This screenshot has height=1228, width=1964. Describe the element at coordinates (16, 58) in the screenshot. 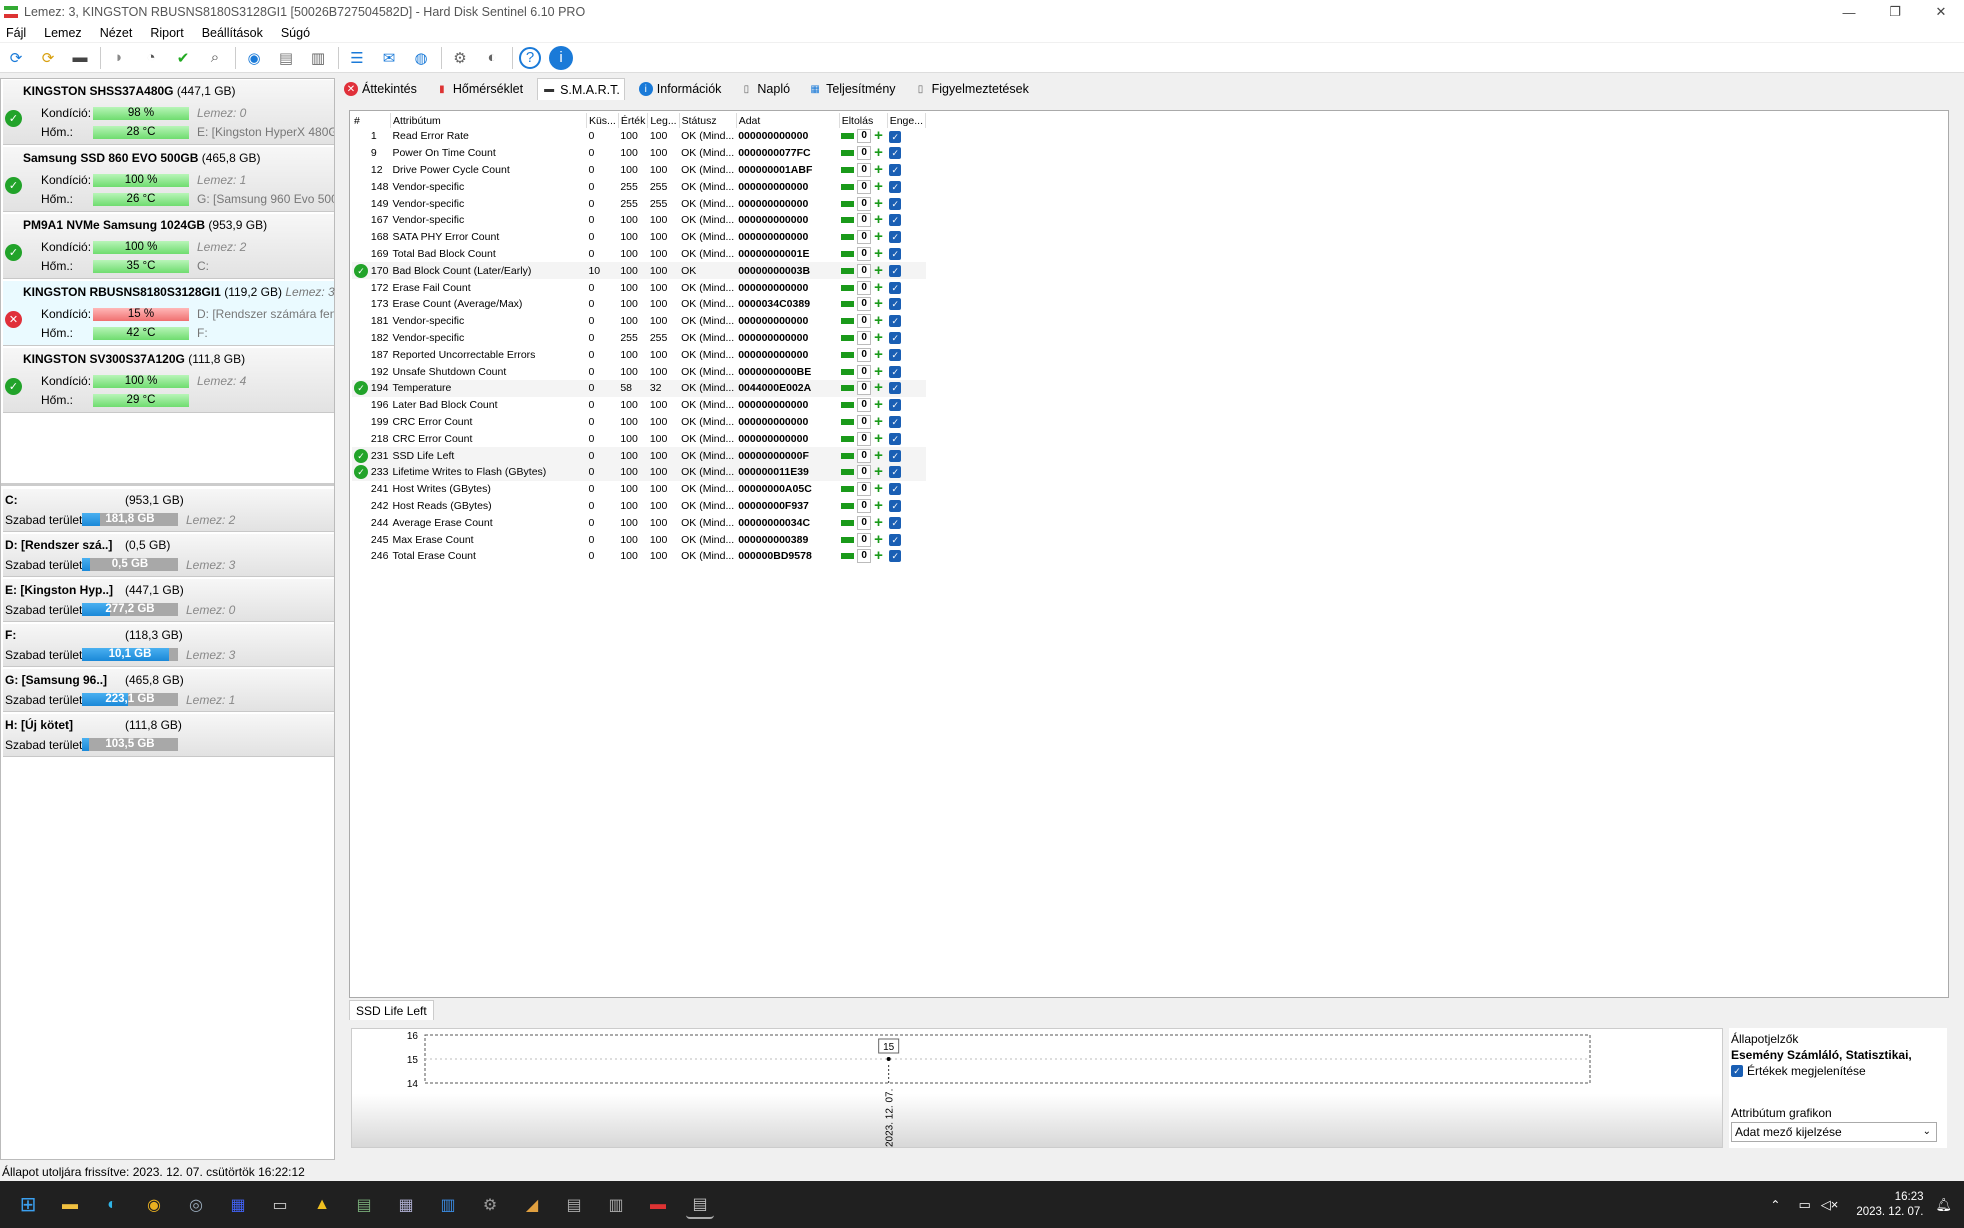

I see `refresh-icon: ⟳` at that location.